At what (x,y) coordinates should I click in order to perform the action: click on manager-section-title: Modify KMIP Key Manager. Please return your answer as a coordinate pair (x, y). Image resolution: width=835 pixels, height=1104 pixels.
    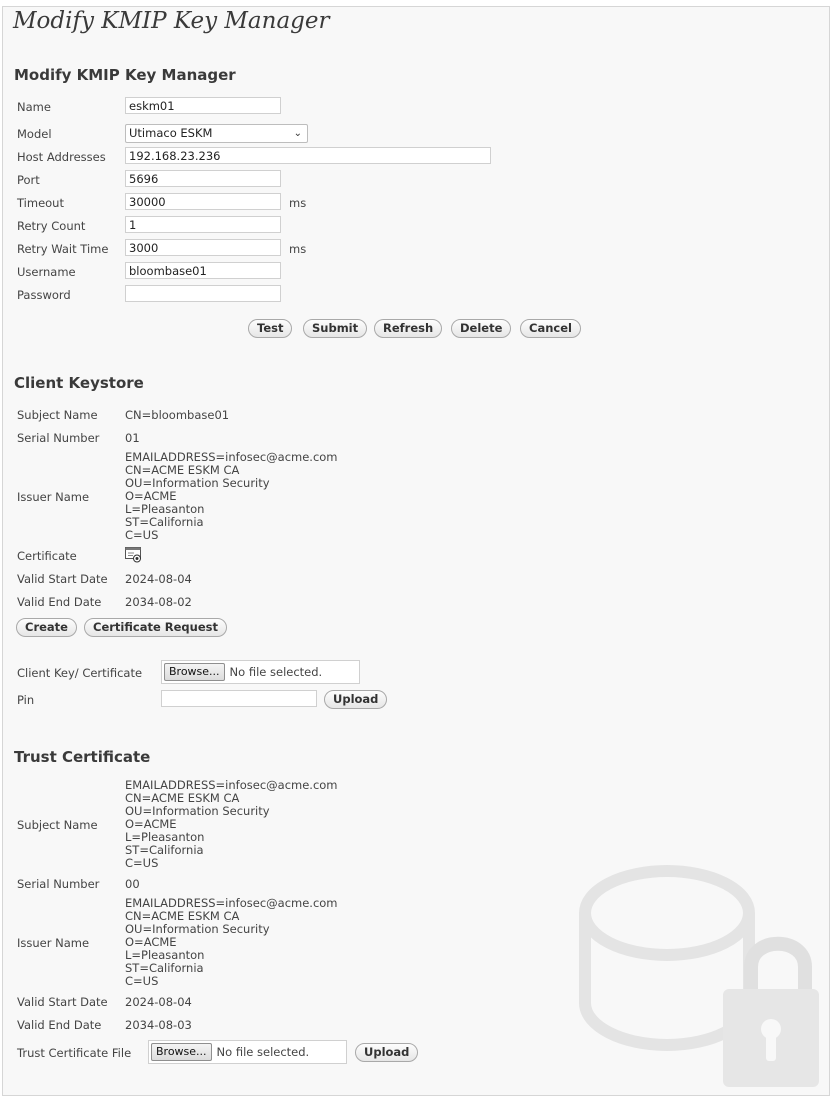
    Looking at the image, I should click on (125, 75).